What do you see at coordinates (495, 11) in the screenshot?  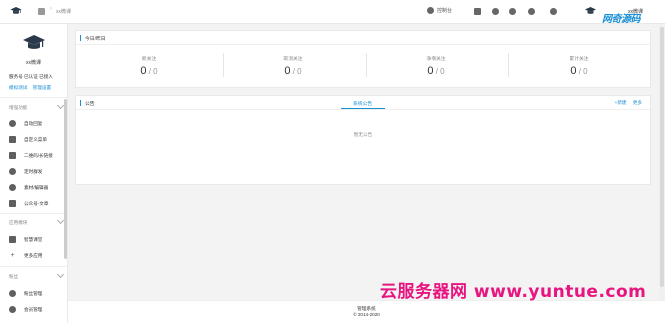 I see `settings-icon` at bounding box center [495, 11].